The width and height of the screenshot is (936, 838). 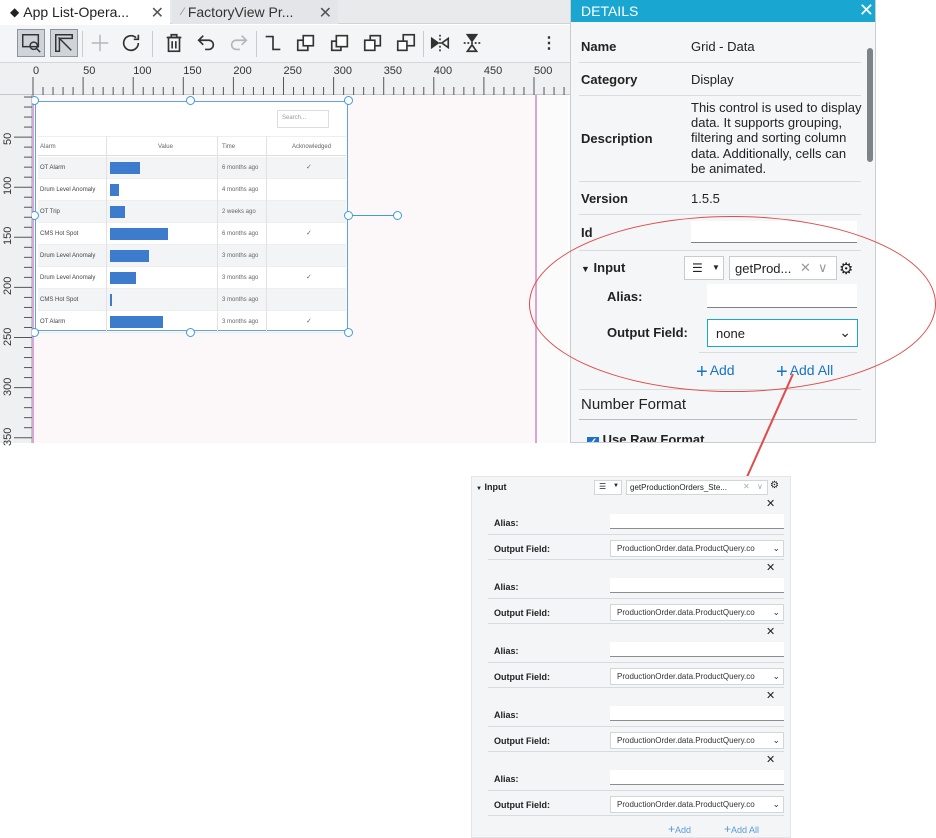 I want to click on add-all-button: +Add All, so click(x=741, y=829).